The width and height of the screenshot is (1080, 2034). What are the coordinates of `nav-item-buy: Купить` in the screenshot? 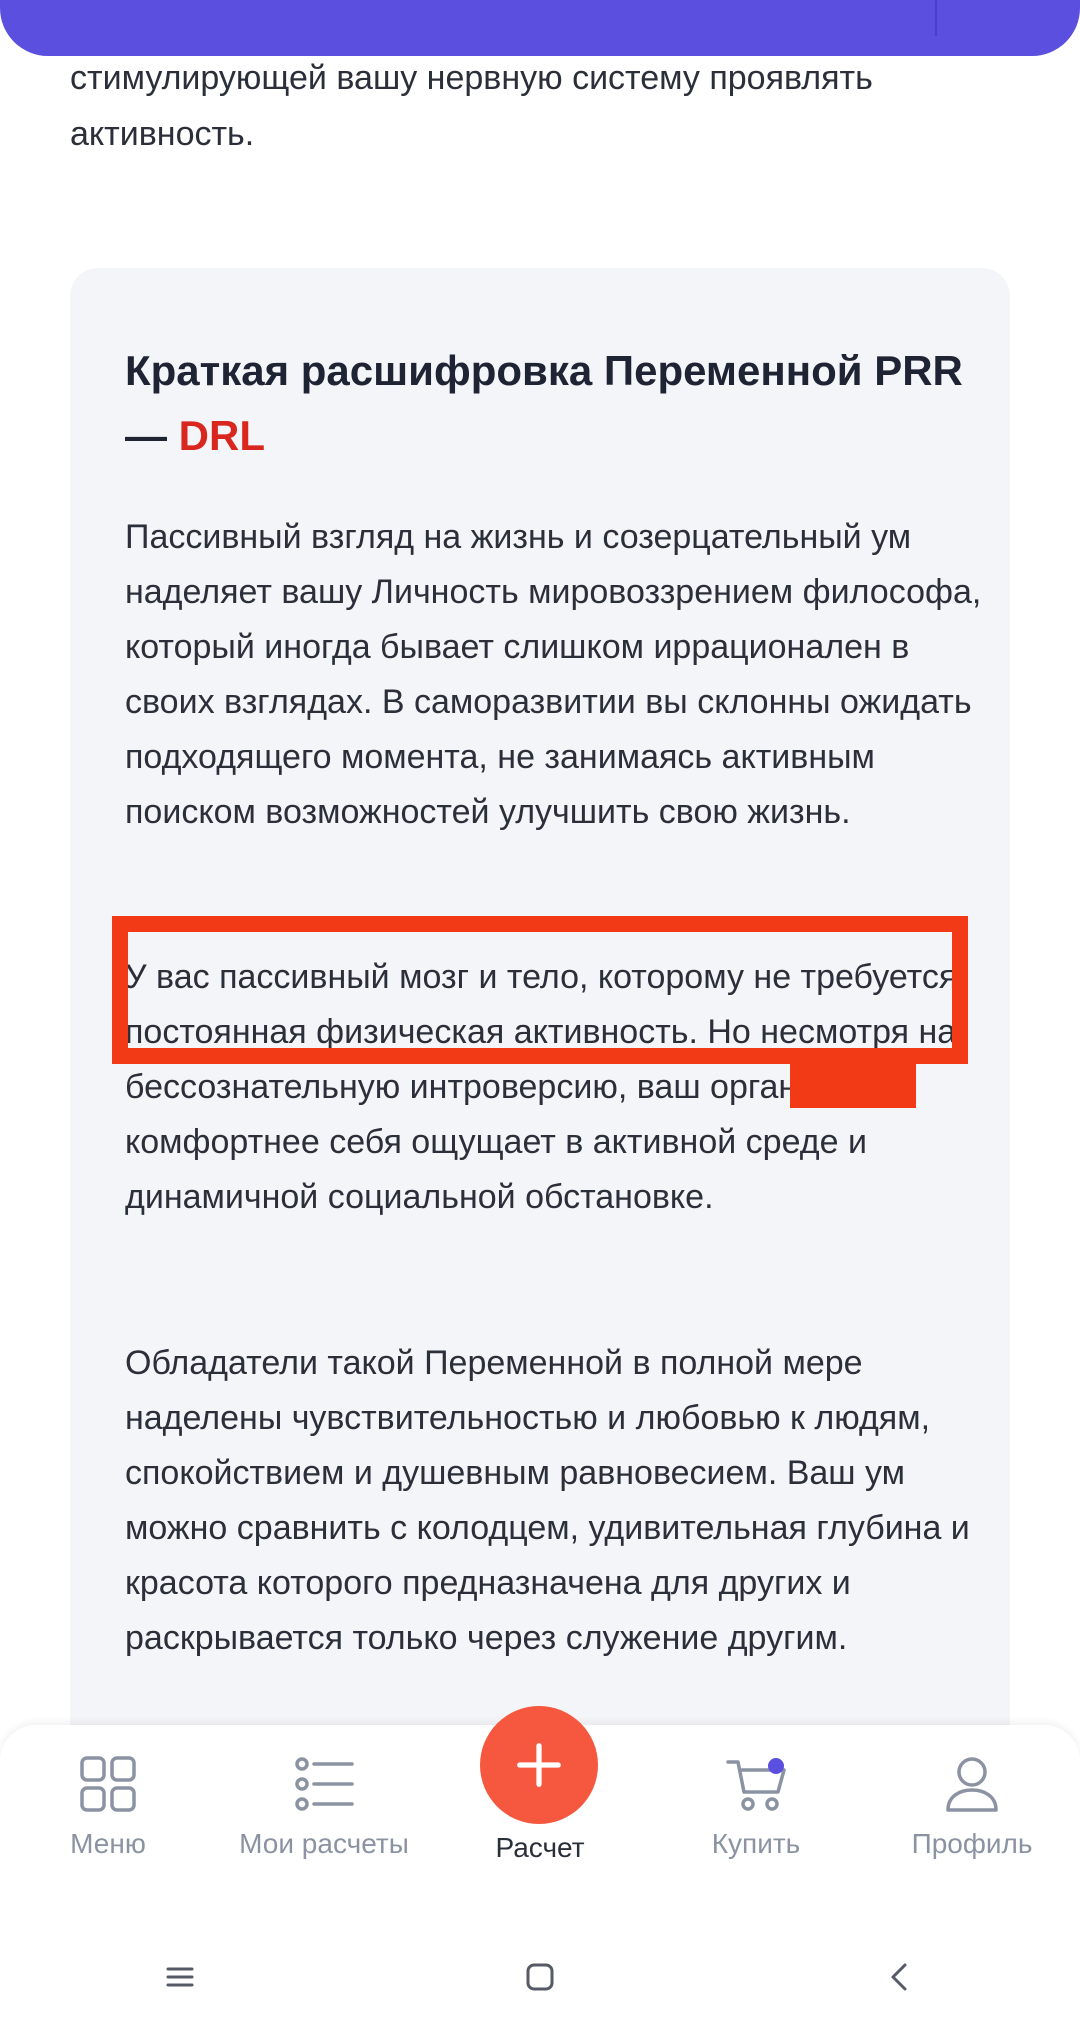 It's located at (756, 1812).